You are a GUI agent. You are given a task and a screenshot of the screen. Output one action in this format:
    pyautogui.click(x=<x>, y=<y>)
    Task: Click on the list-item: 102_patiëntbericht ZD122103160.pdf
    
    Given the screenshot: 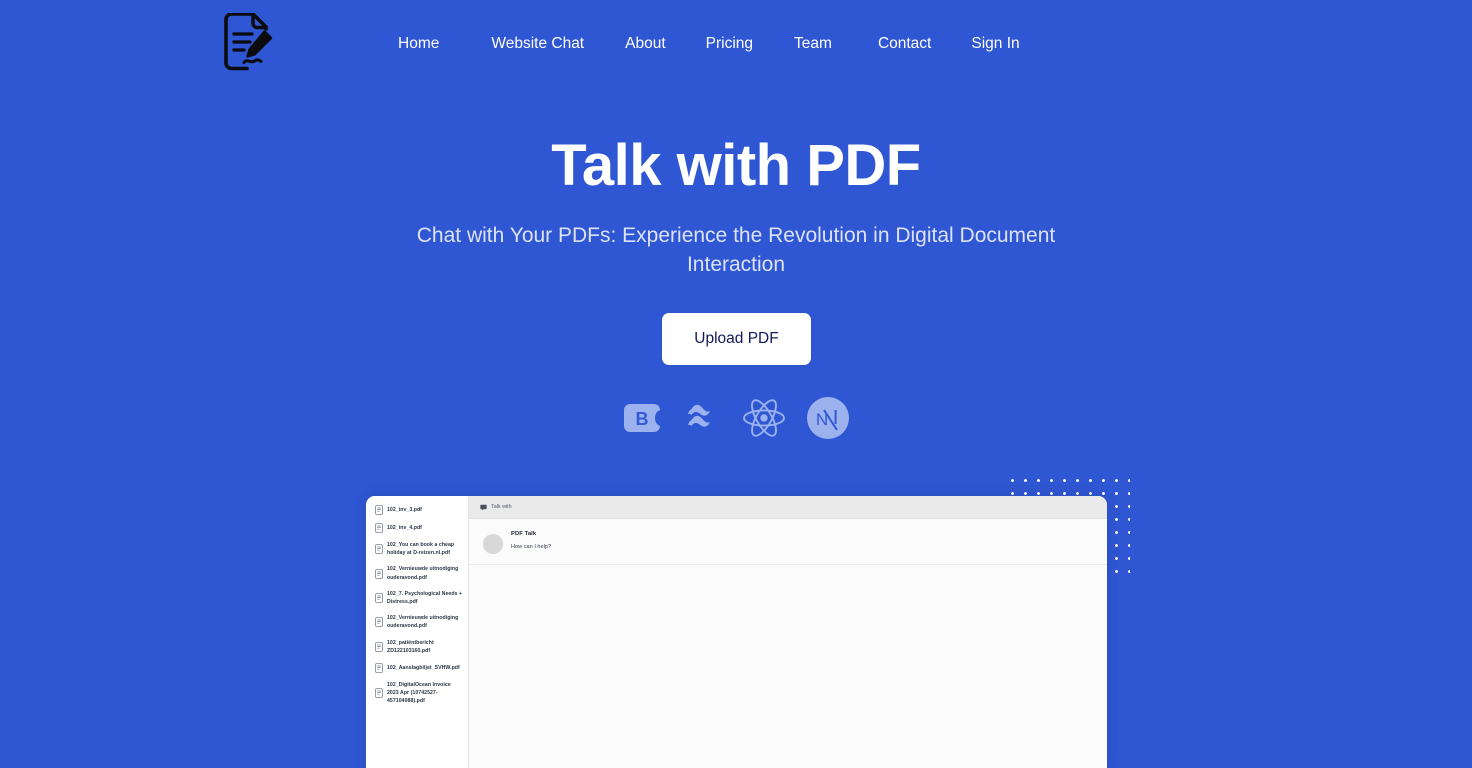 What is the action you would take?
    pyautogui.click(x=417, y=647)
    